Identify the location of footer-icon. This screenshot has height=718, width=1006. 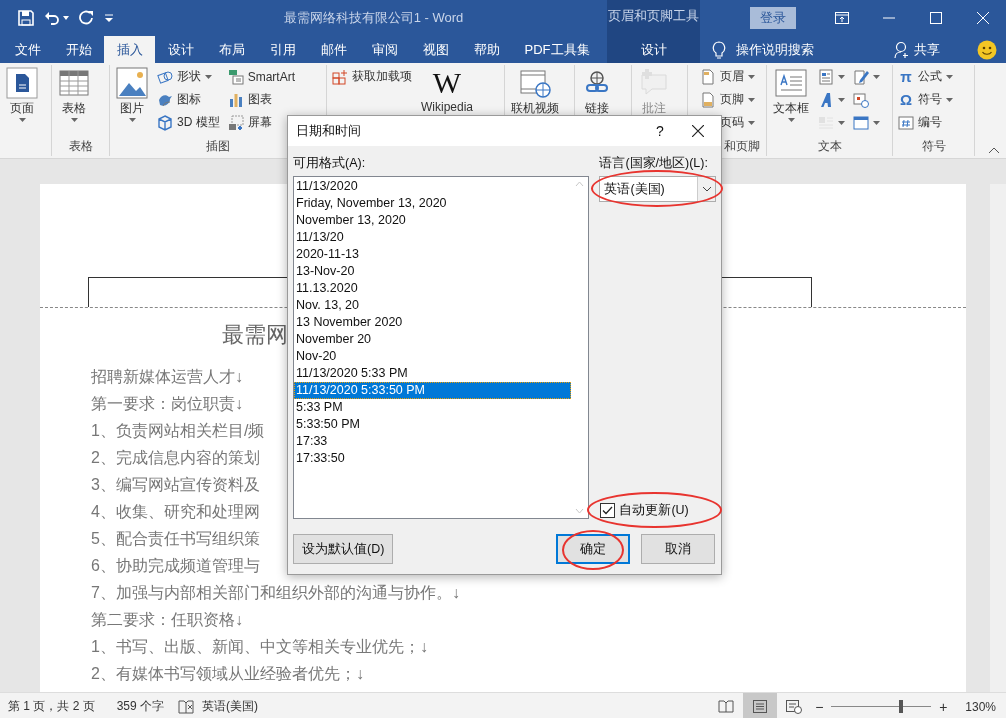
(708, 99).